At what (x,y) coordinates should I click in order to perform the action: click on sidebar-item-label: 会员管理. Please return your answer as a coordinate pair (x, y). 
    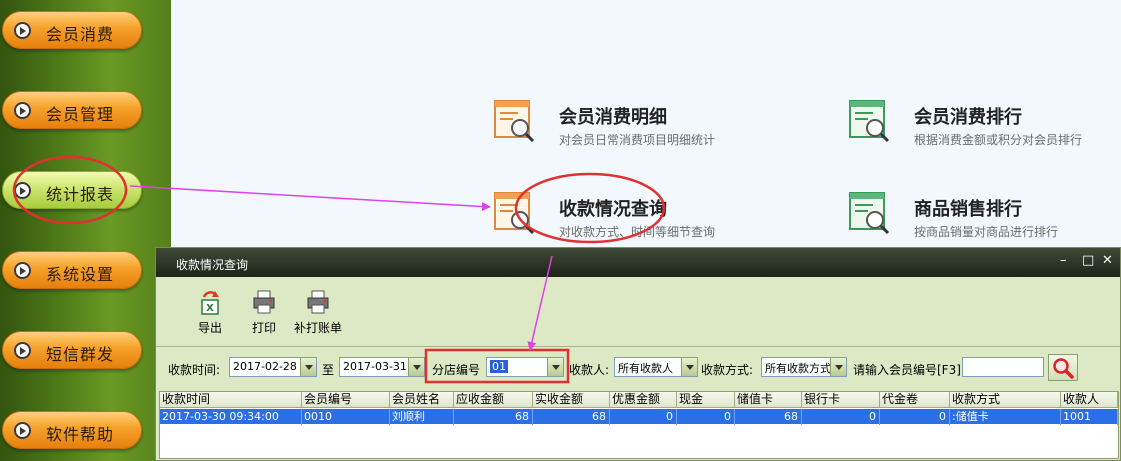
    Looking at the image, I should click on (80, 114).